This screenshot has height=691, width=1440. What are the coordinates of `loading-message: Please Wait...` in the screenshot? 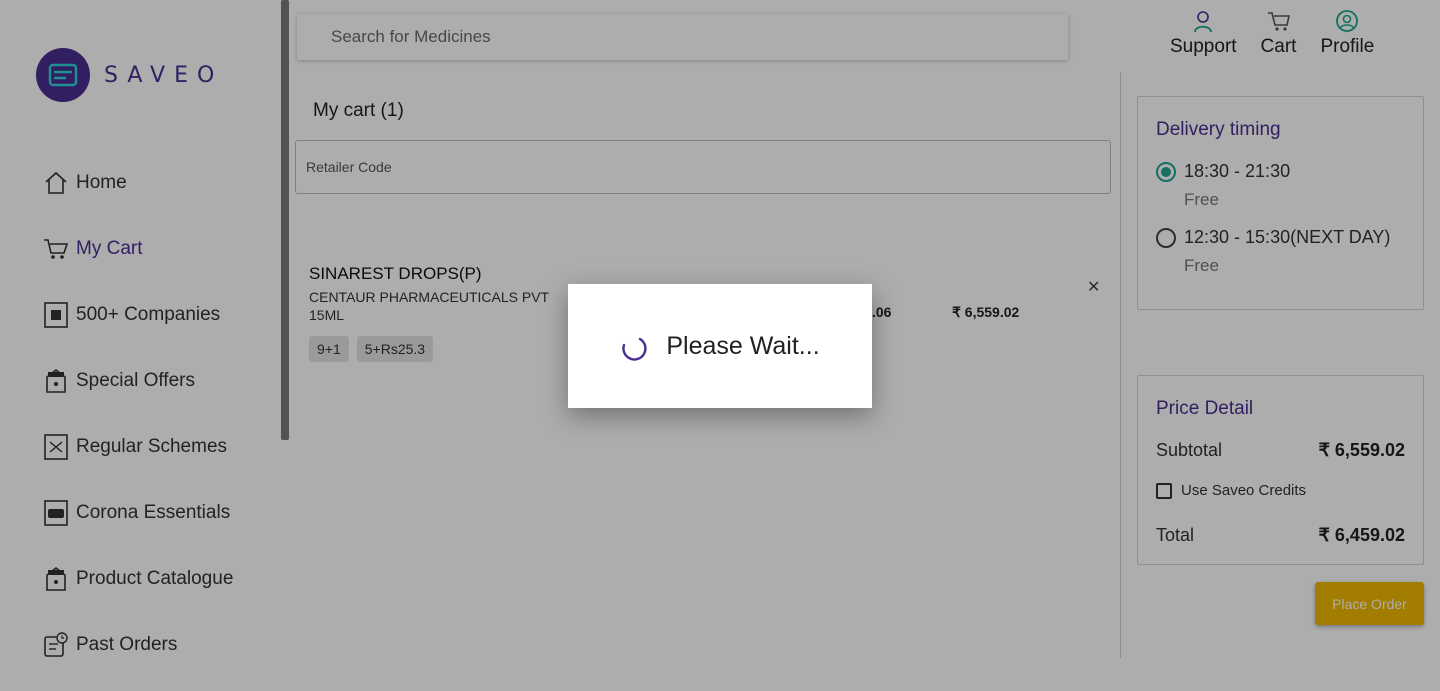 It's located at (743, 345).